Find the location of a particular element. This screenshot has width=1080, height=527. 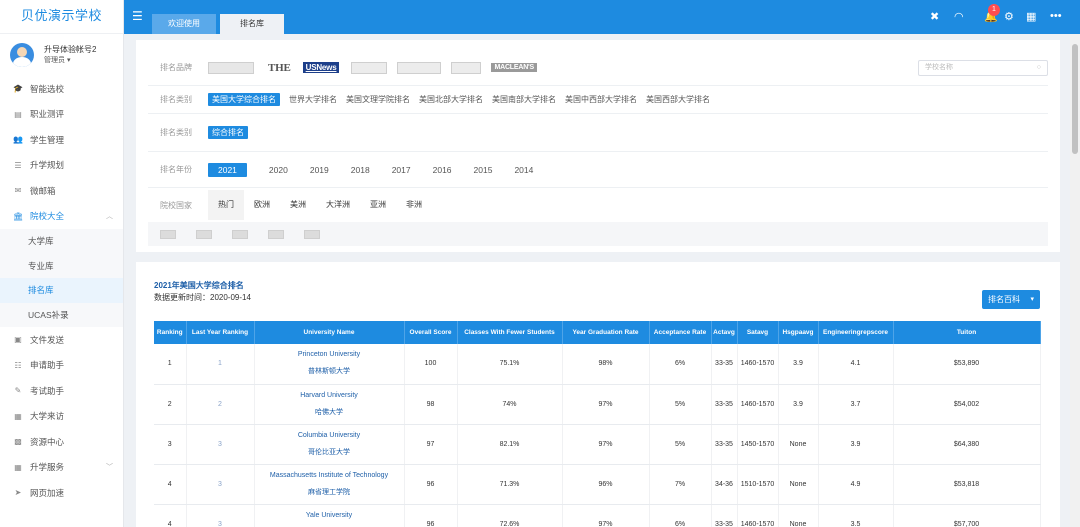

wifi-icon: ◠ is located at coordinates (959, 16).